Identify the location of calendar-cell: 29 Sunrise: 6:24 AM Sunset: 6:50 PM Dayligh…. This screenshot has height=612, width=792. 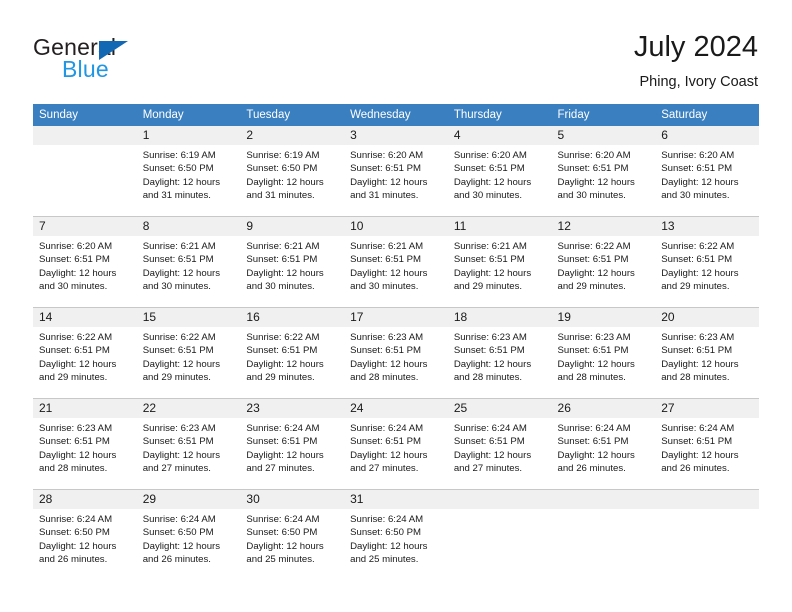
(188, 534).